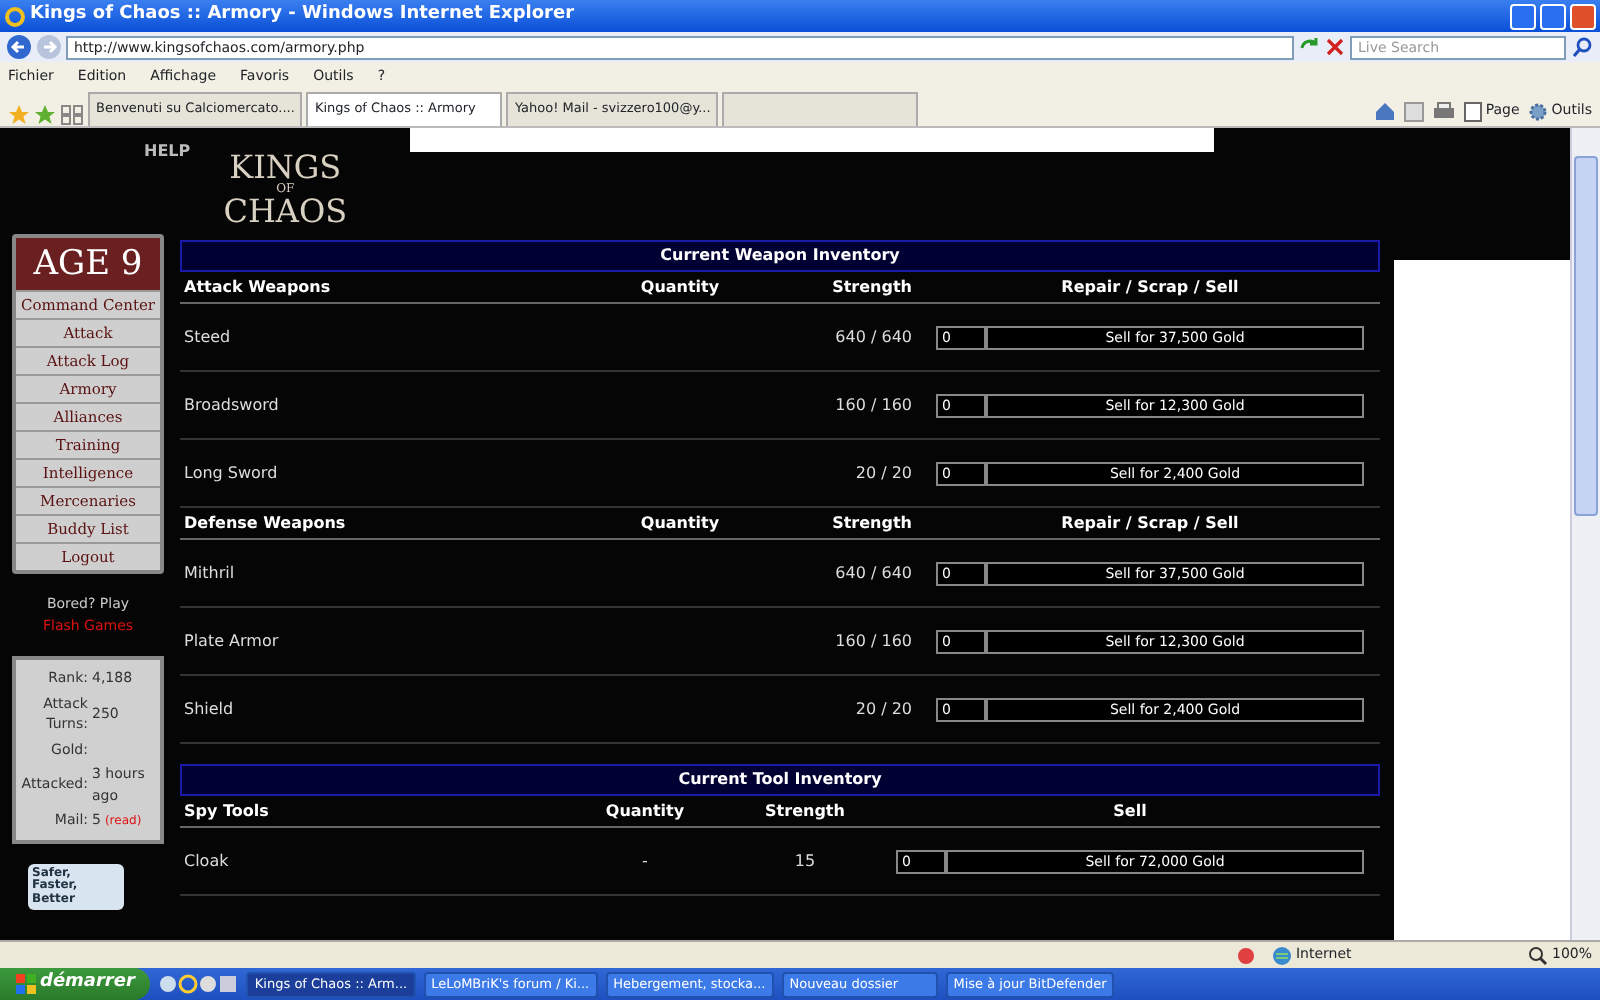  Describe the element at coordinates (19, 115) in the screenshot. I see `star-icon` at that location.